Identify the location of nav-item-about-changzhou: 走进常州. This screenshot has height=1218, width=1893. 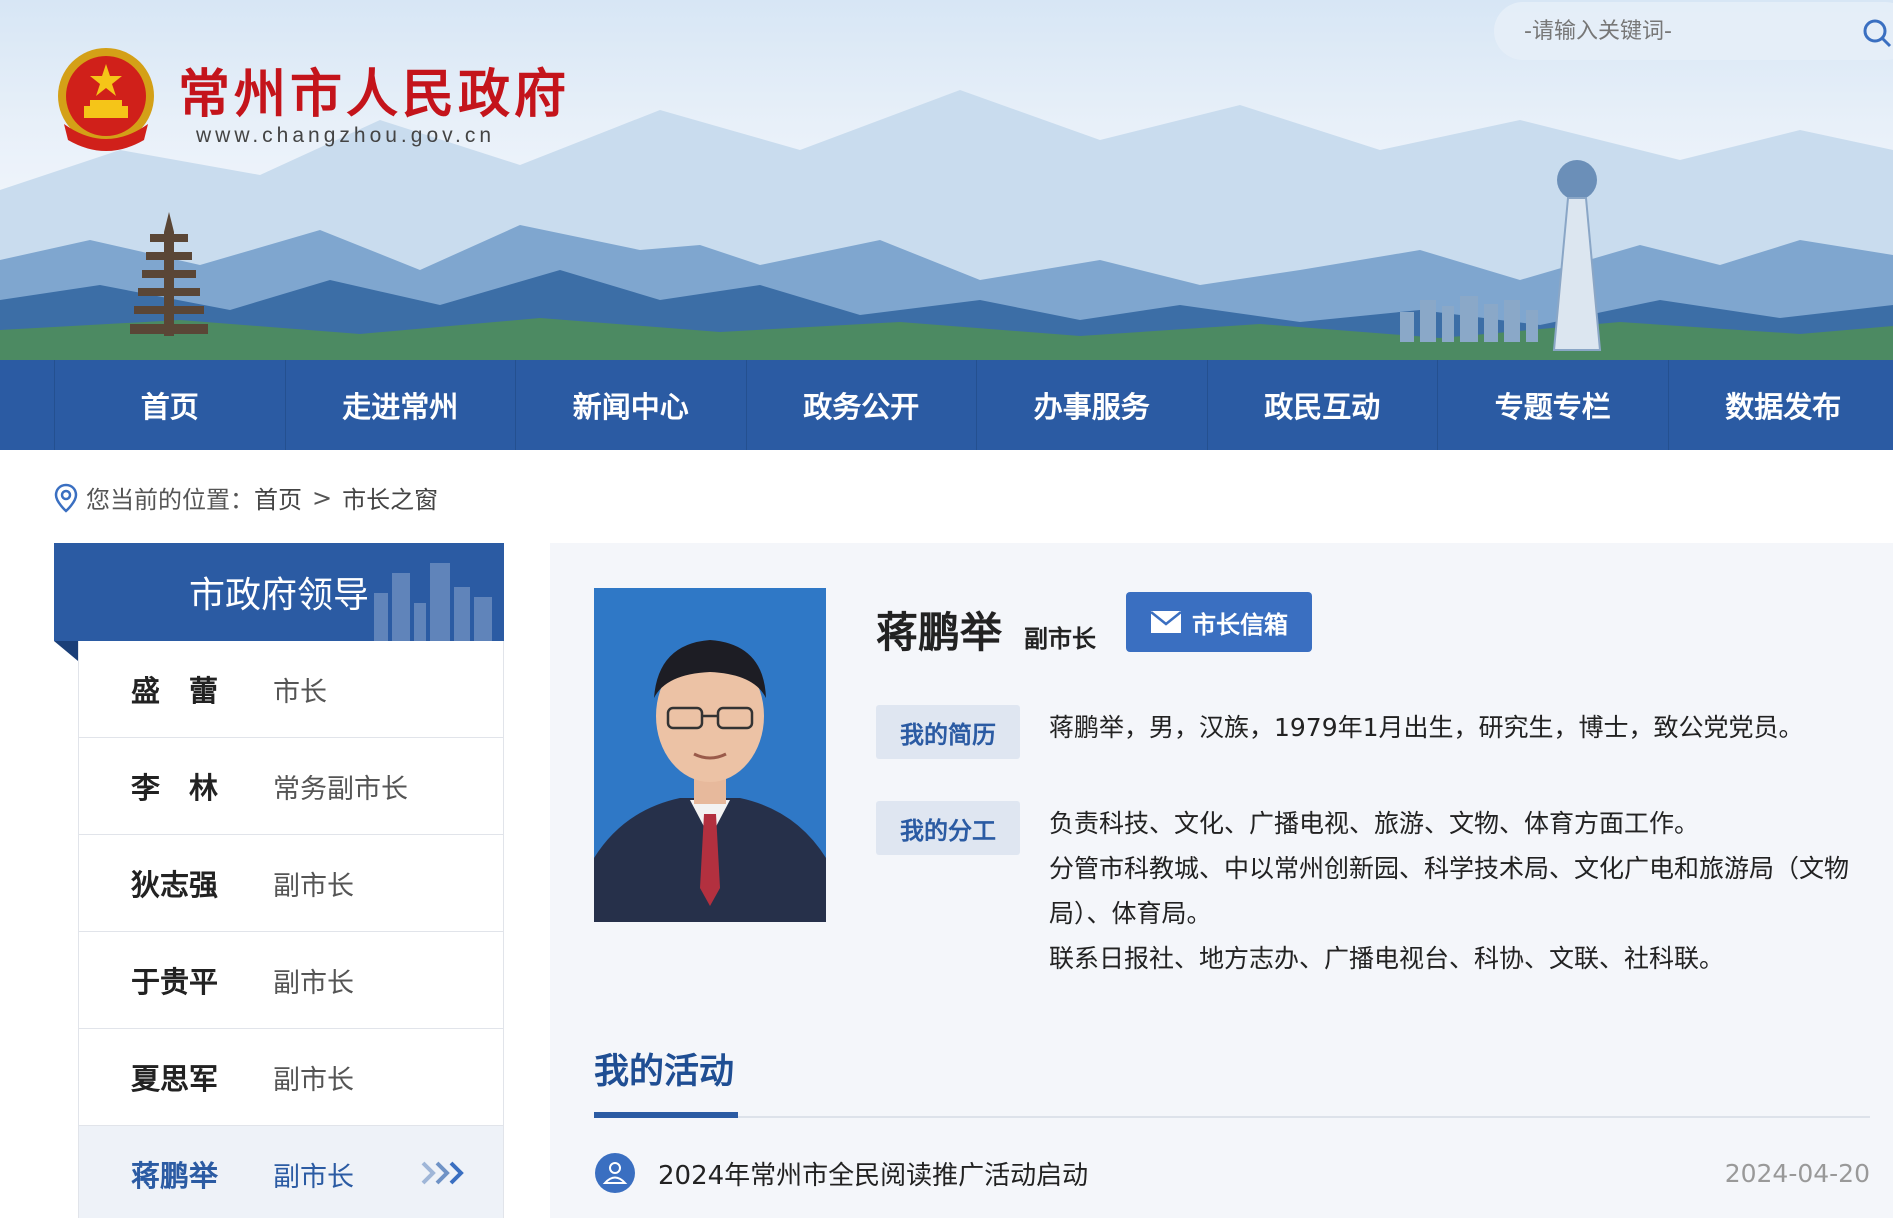
(400, 405).